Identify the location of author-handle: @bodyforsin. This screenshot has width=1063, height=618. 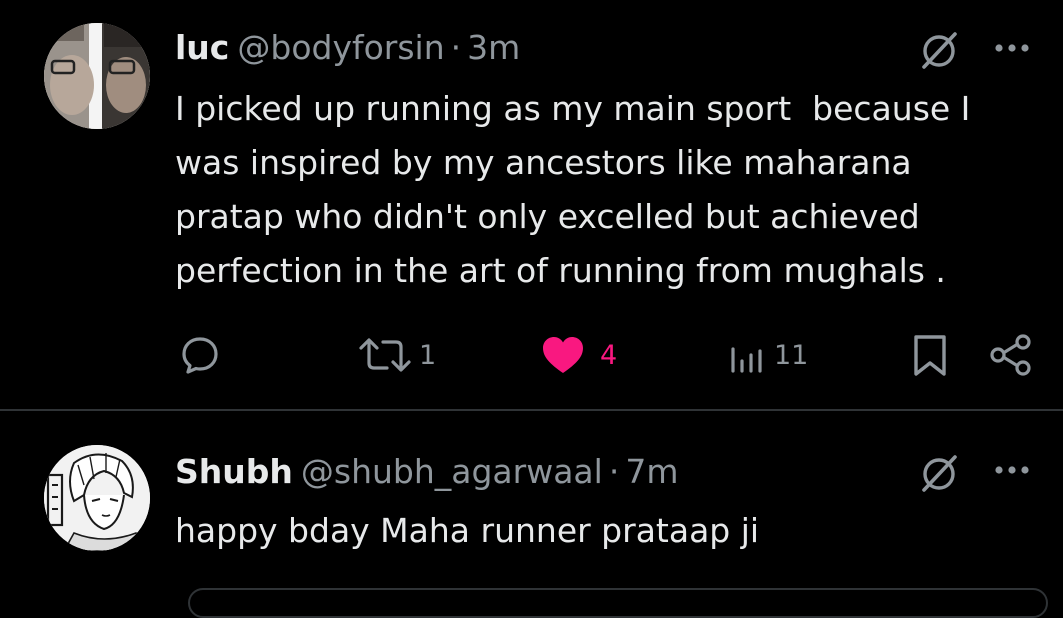
(340, 47).